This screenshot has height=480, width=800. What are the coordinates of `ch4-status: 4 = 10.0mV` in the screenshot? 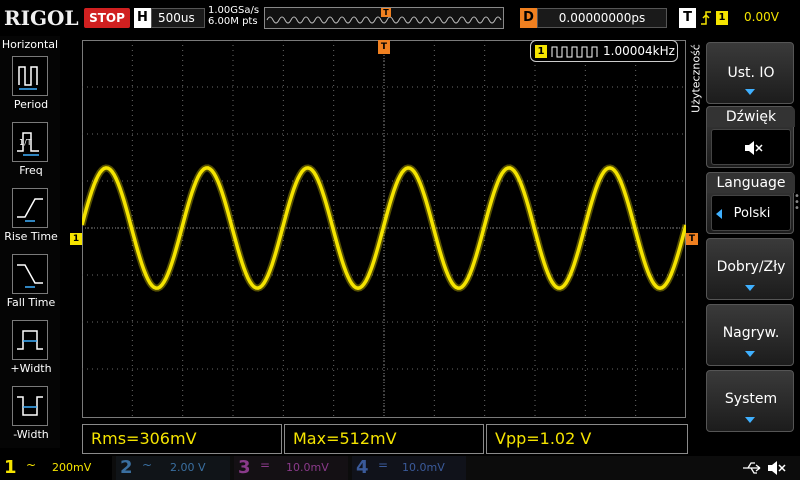 It's located at (409, 468).